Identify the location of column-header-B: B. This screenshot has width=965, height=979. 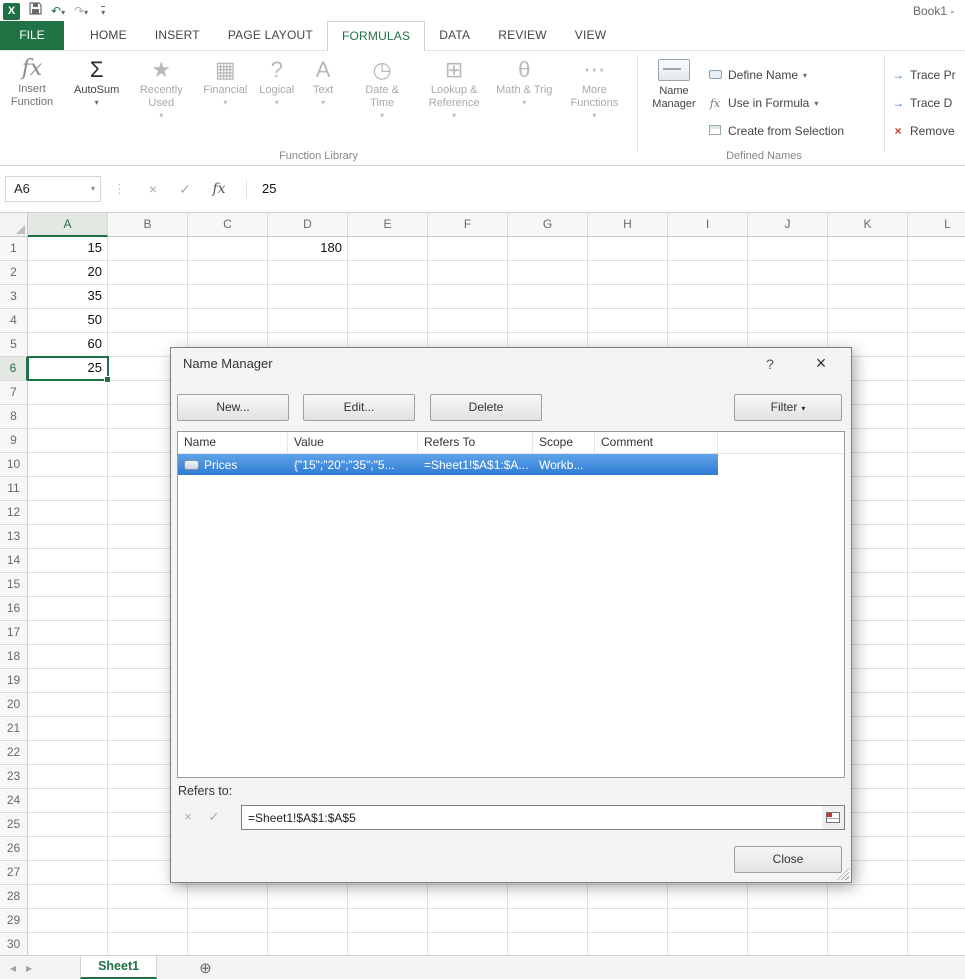
(148, 225).